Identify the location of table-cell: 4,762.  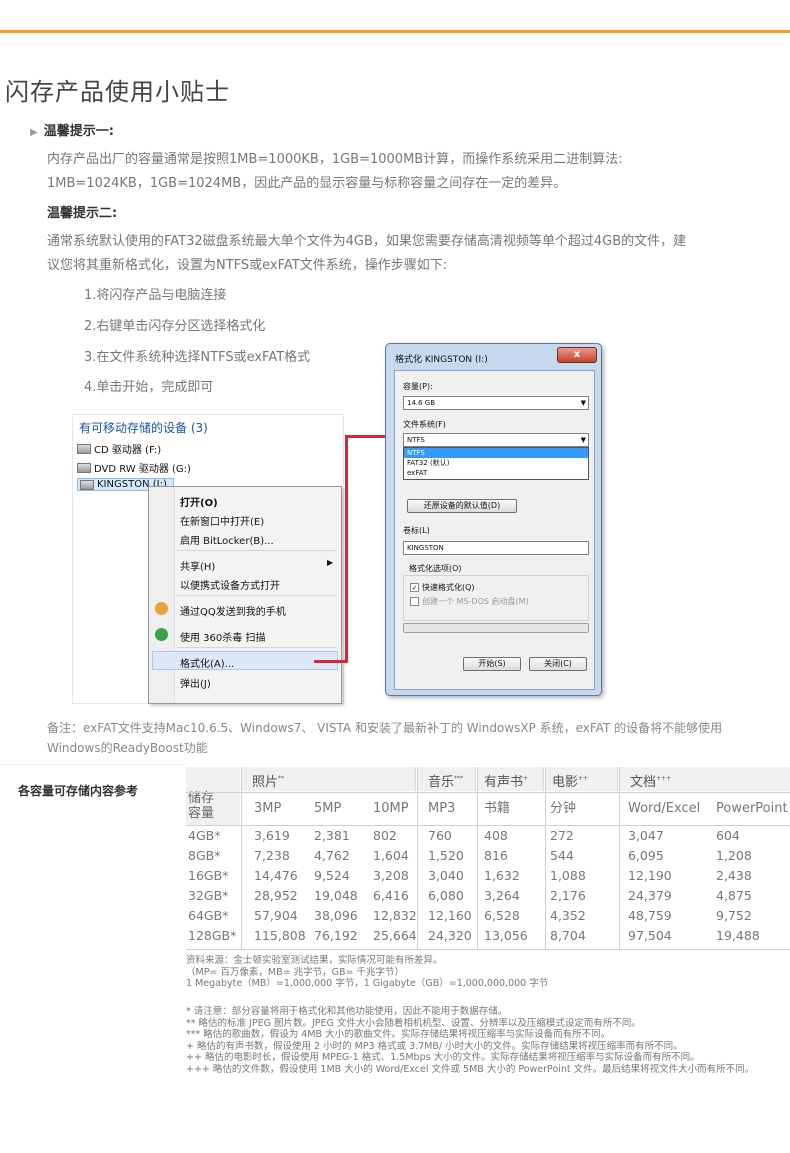
(332, 855).